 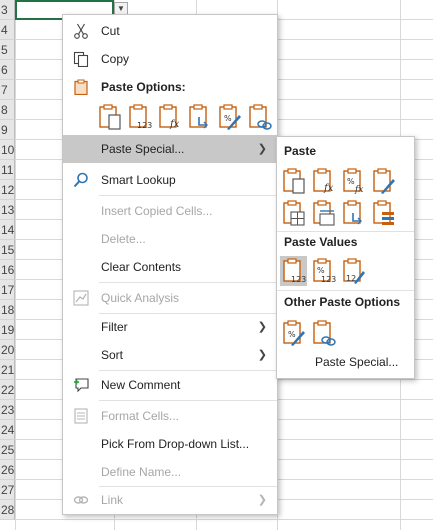 What do you see at coordinates (7, 490) in the screenshot?
I see `row-header: 27` at bounding box center [7, 490].